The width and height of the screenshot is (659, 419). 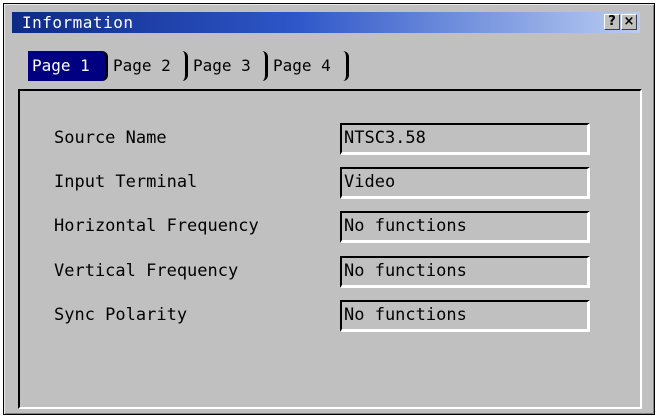 What do you see at coordinates (146, 271) in the screenshot?
I see `vertical-frequency-label: Vertical Frequency` at bounding box center [146, 271].